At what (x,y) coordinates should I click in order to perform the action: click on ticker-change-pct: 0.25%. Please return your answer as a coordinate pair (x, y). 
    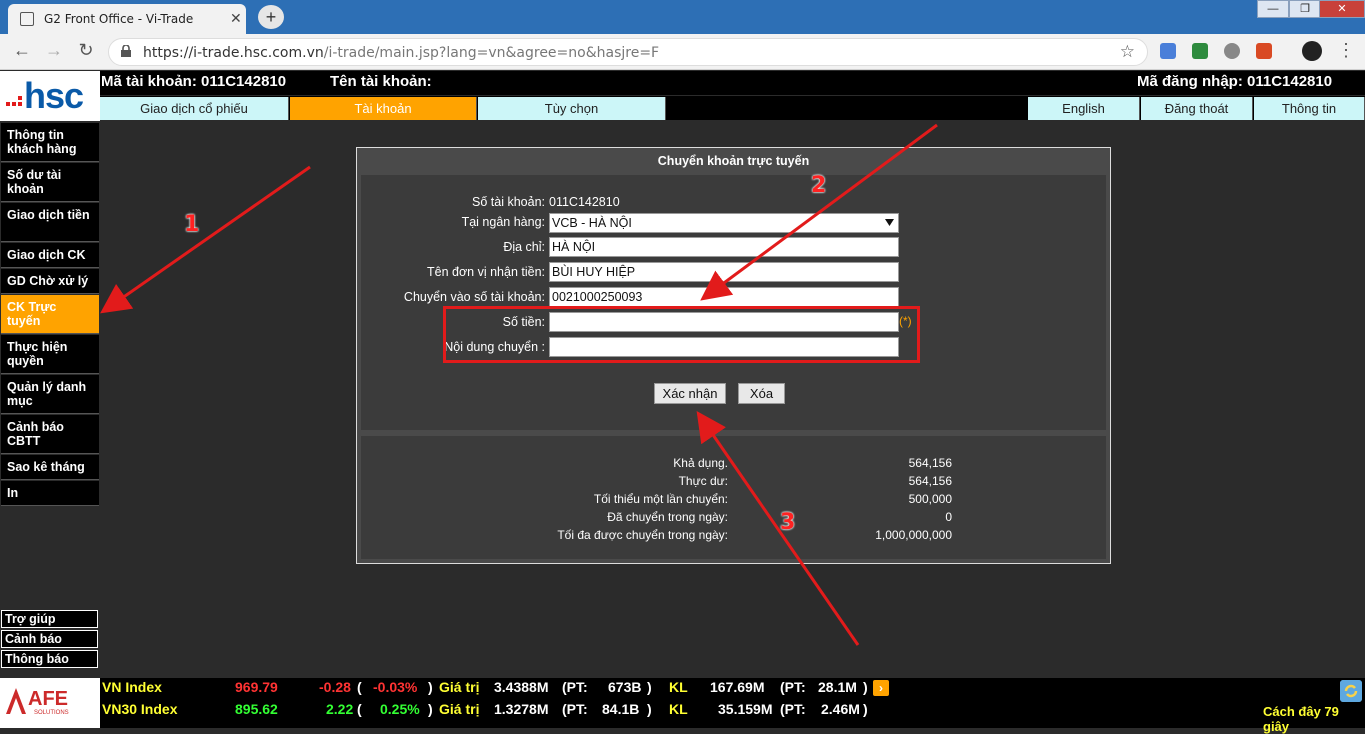
    Looking at the image, I should click on (400, 709).